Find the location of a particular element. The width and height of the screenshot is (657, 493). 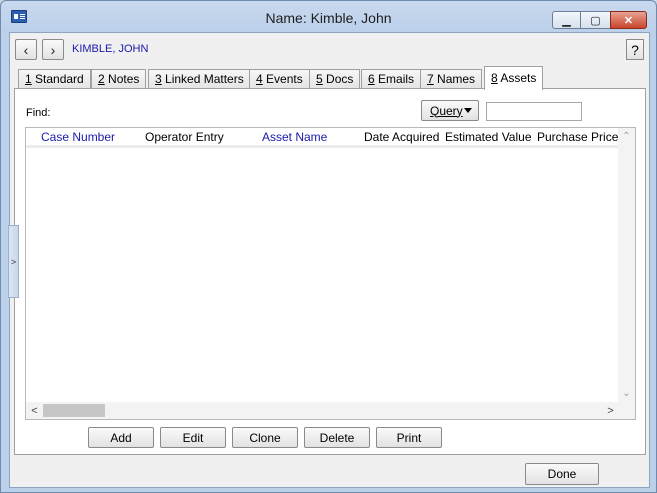

tab-label: Events is located at coordinates (282, 79).